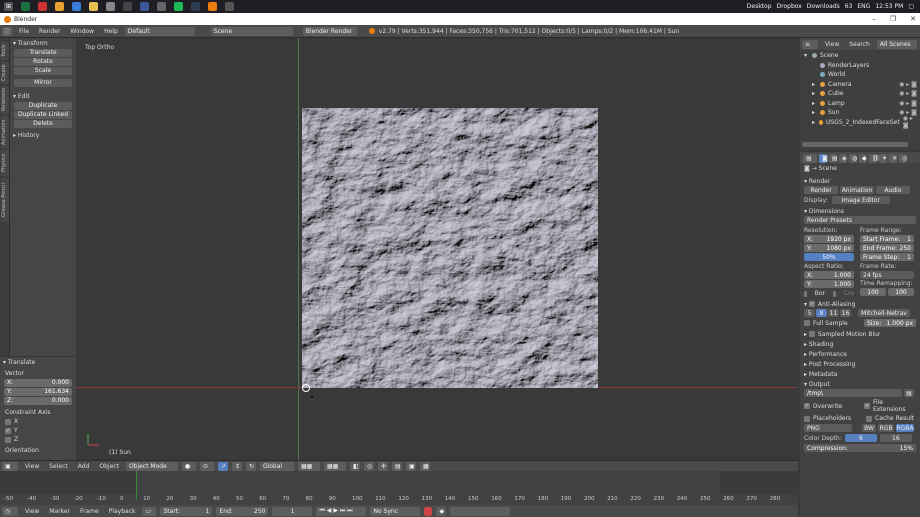 This screenshot has width=920, height=517. What do you see at coordinates (806, 55) in the screenshot?
I see `disclosure-triangle-icon: ▾` at bounding box center [806, 55].